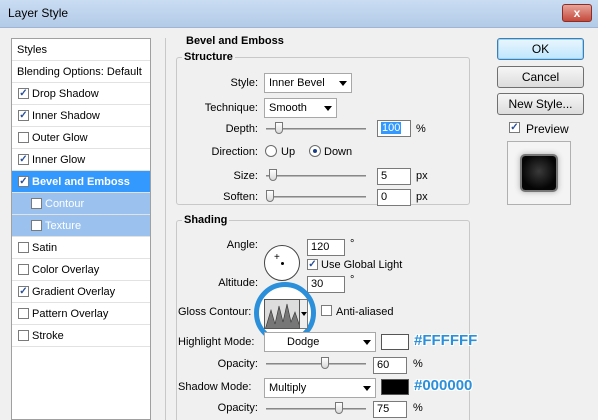 Image resolution: width=598 pixels, height=420 pixels. I want to click on shadow-color-swatch, so click(395, 387).